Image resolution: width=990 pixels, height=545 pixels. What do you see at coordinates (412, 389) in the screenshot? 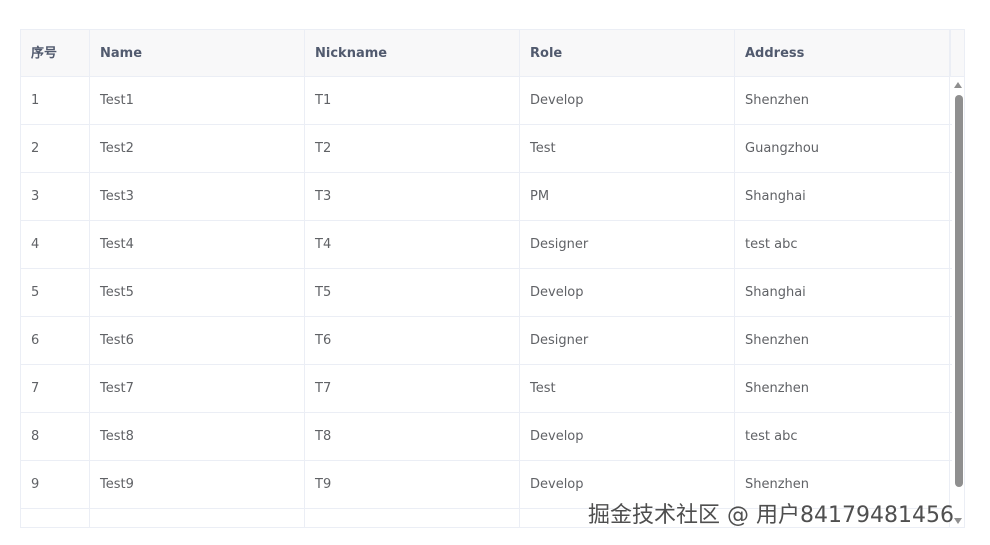
I see `cell-nickname: T7` at bounding box center [412, 389].